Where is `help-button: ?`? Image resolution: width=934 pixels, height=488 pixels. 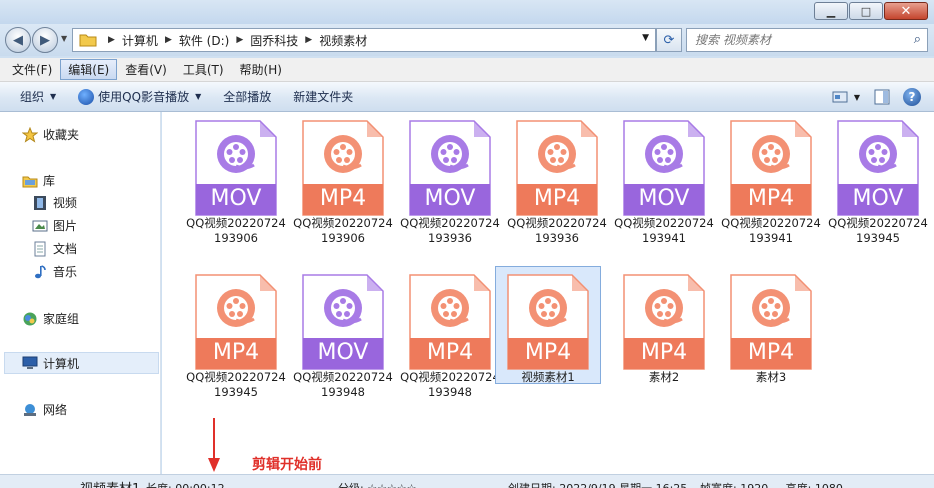
help-button: ? is located at coordinates (912, 97).